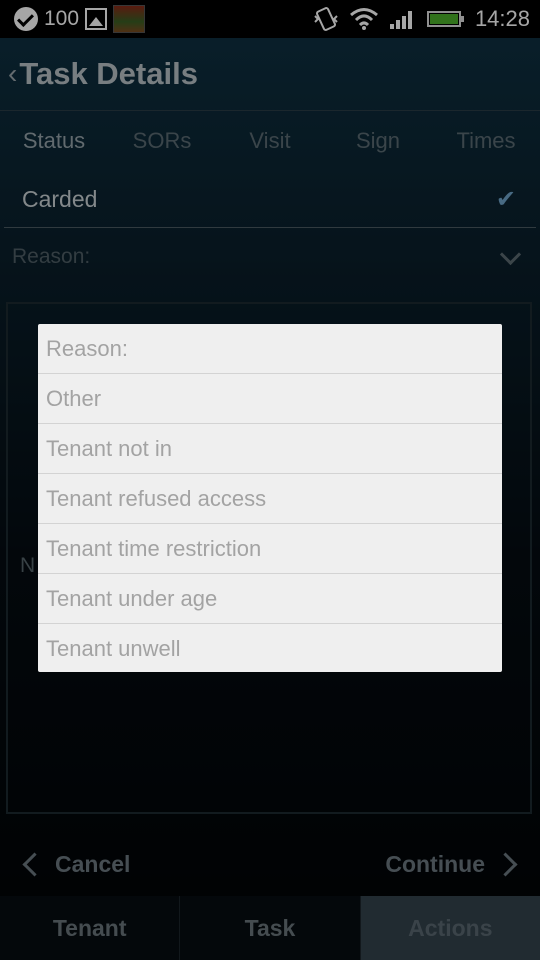  I want to click on dialog-option-tenant-not-in: Tenant not in, so click(270, 449).